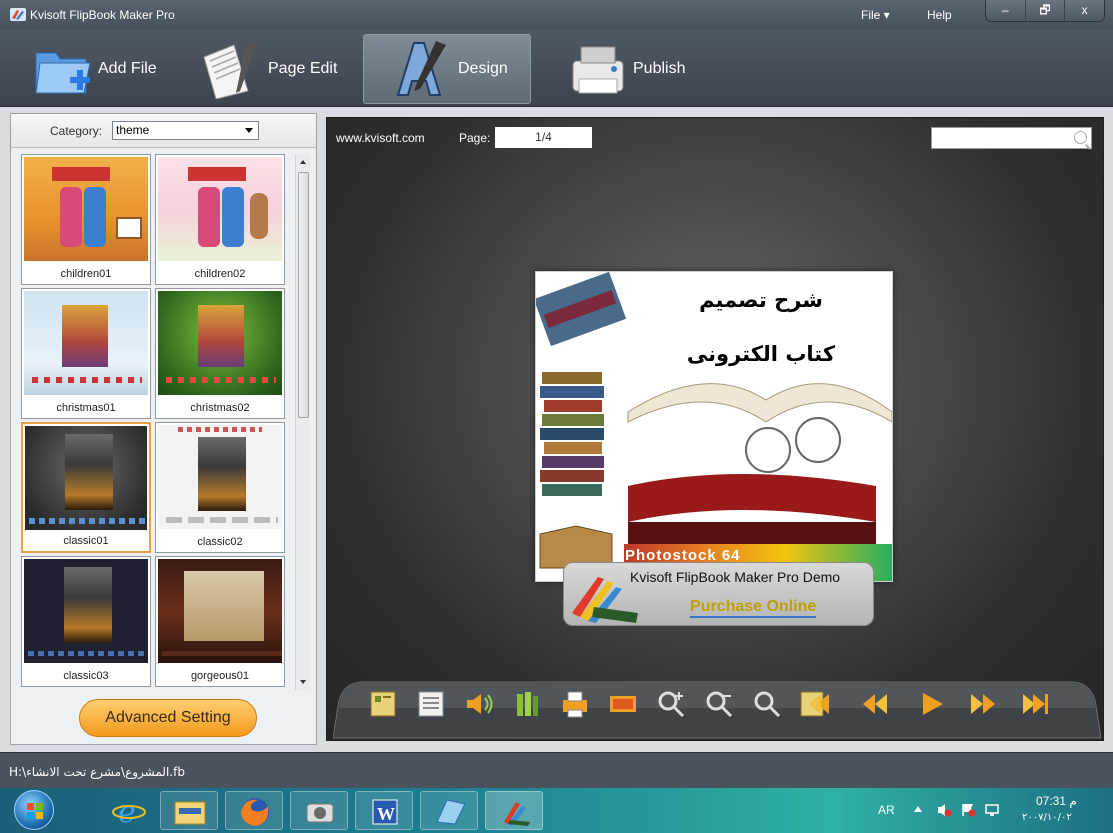  I want to click on theme-thumb-christmas02: christmas02, so click(220, 353).